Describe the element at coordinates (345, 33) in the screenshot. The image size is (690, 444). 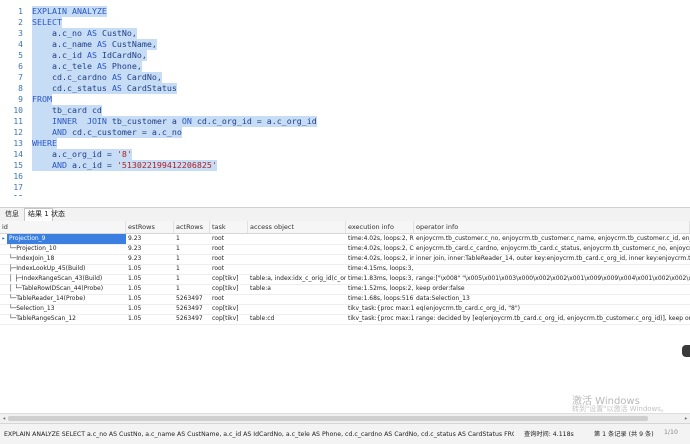
I see `code-line: 3 a.c_no AS CustNo,` at that location.